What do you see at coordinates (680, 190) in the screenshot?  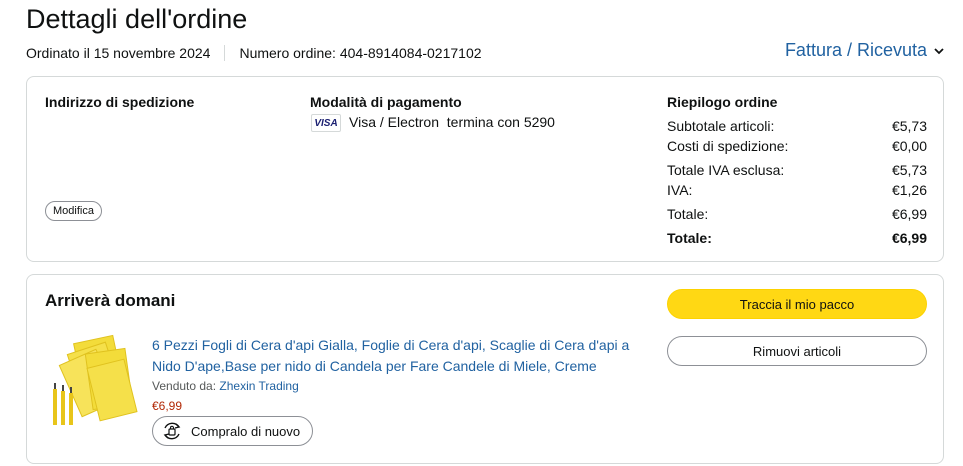 I see `summary-row-label: IVA:` at bounding box center [680, 190].